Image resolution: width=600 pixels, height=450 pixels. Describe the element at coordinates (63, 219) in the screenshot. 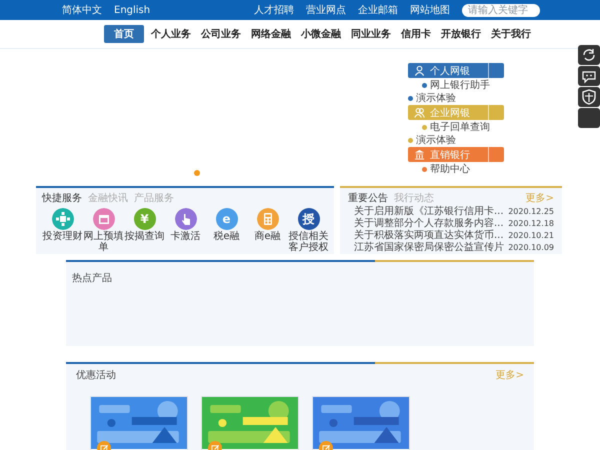

I see `grid-icon` at that location.